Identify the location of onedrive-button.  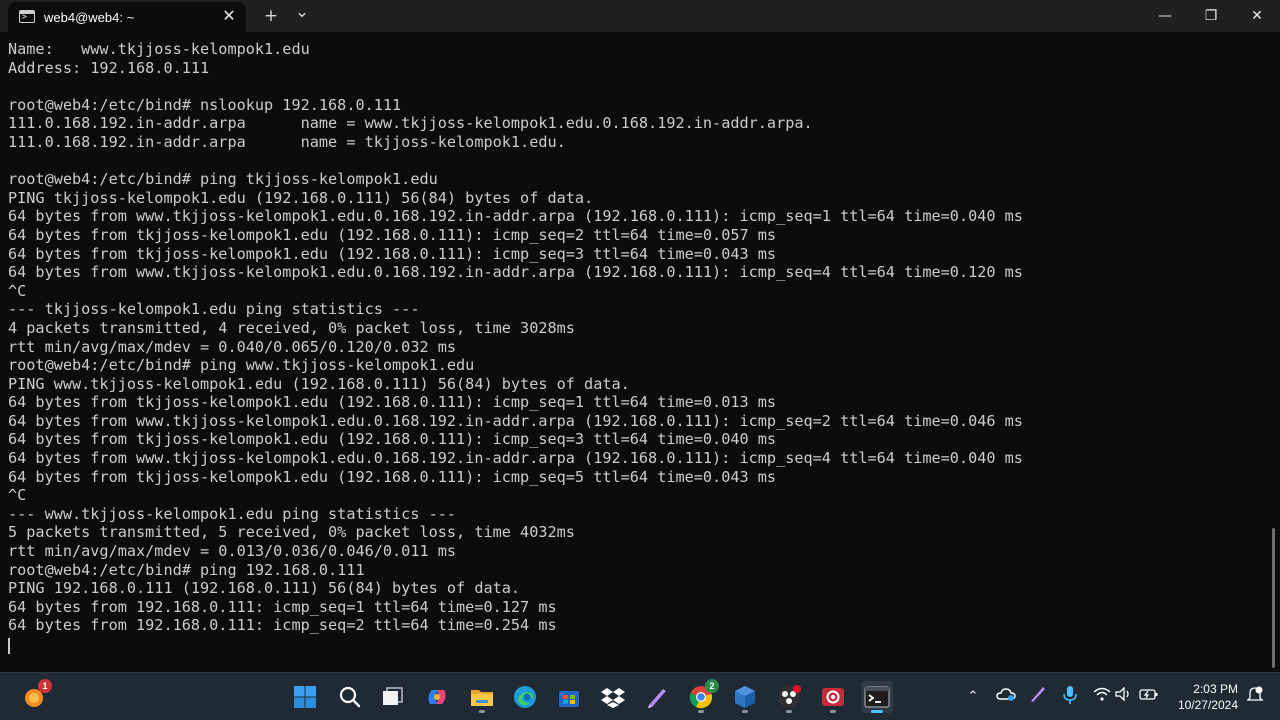
(1006, 697).